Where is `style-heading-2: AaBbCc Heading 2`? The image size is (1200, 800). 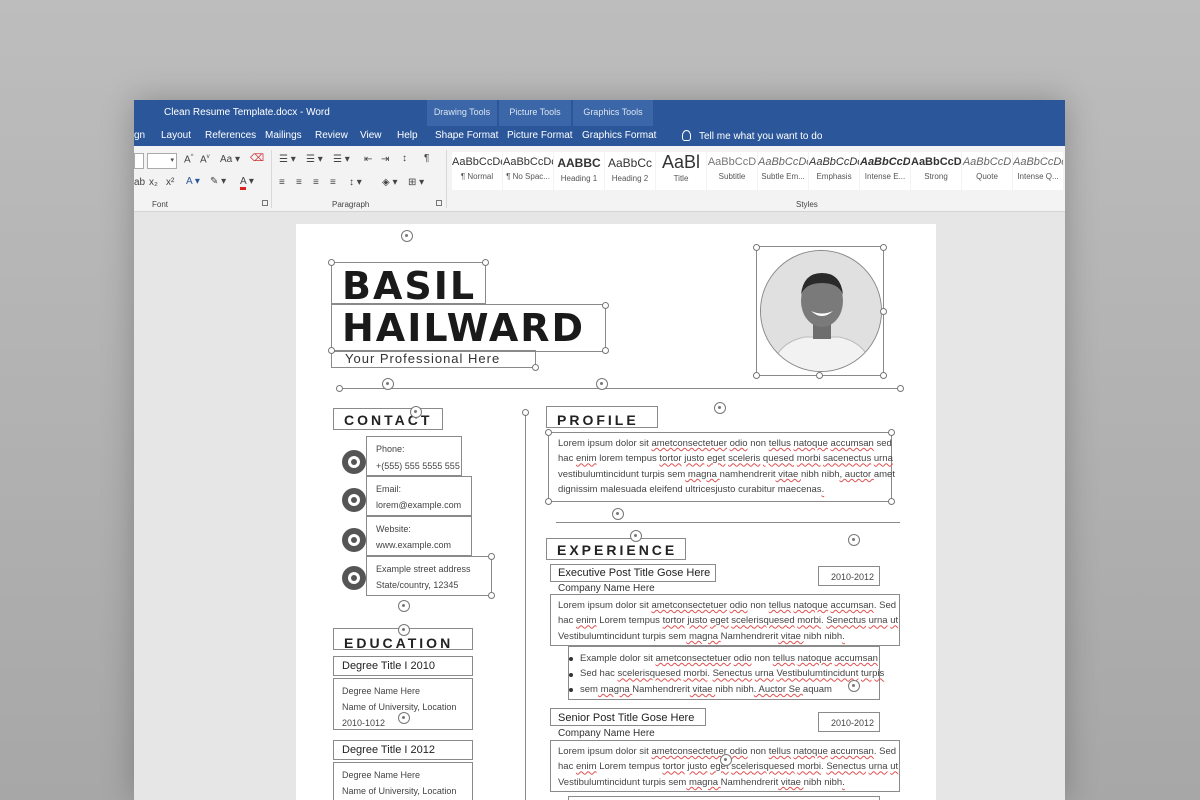 style-heading-2: AaBbCc Heading 2 is located at coordinates (630, 171).